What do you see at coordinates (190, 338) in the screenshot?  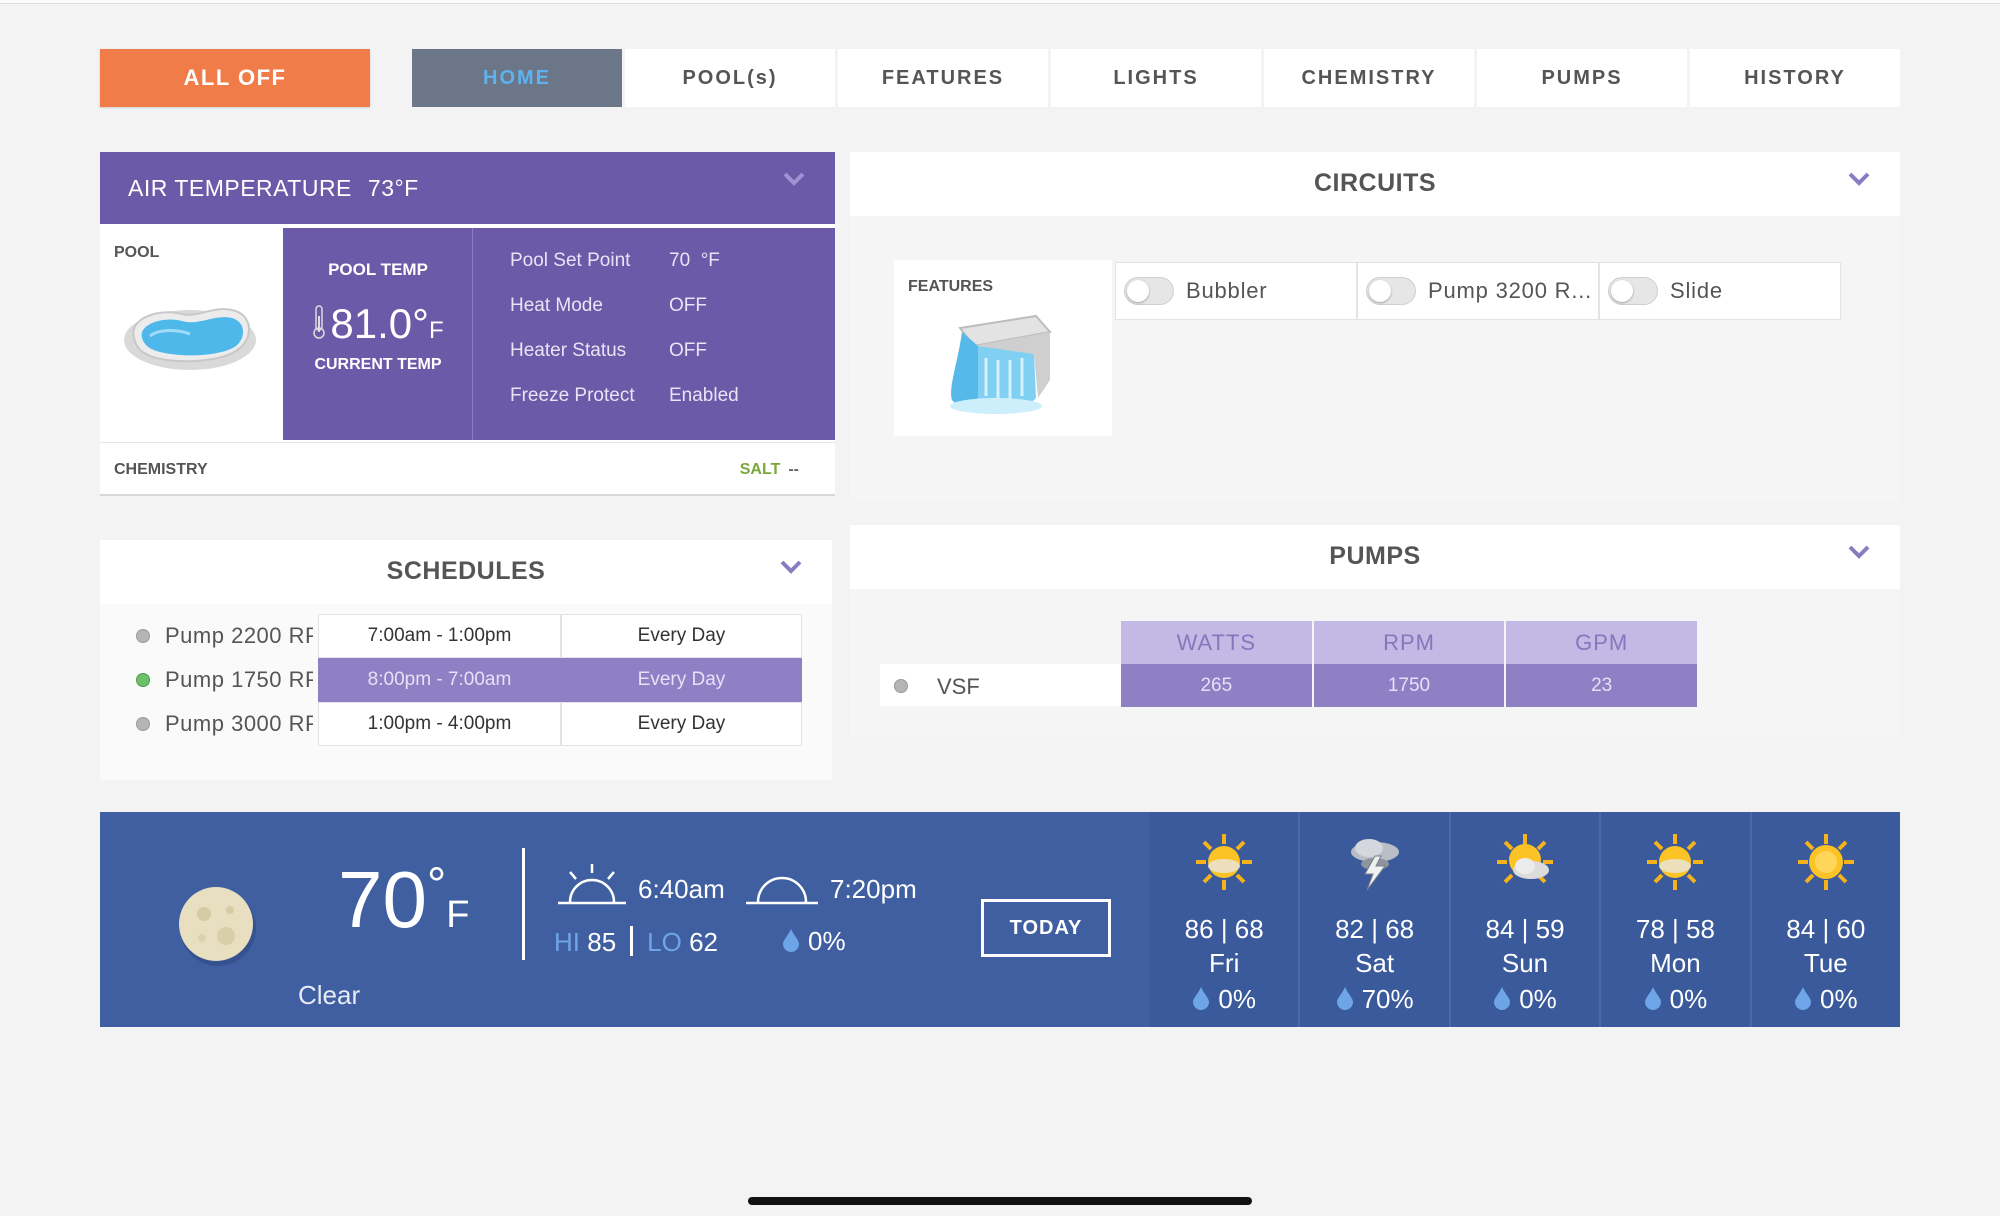 I see `pool-icon` at bounding box center [190, 338].